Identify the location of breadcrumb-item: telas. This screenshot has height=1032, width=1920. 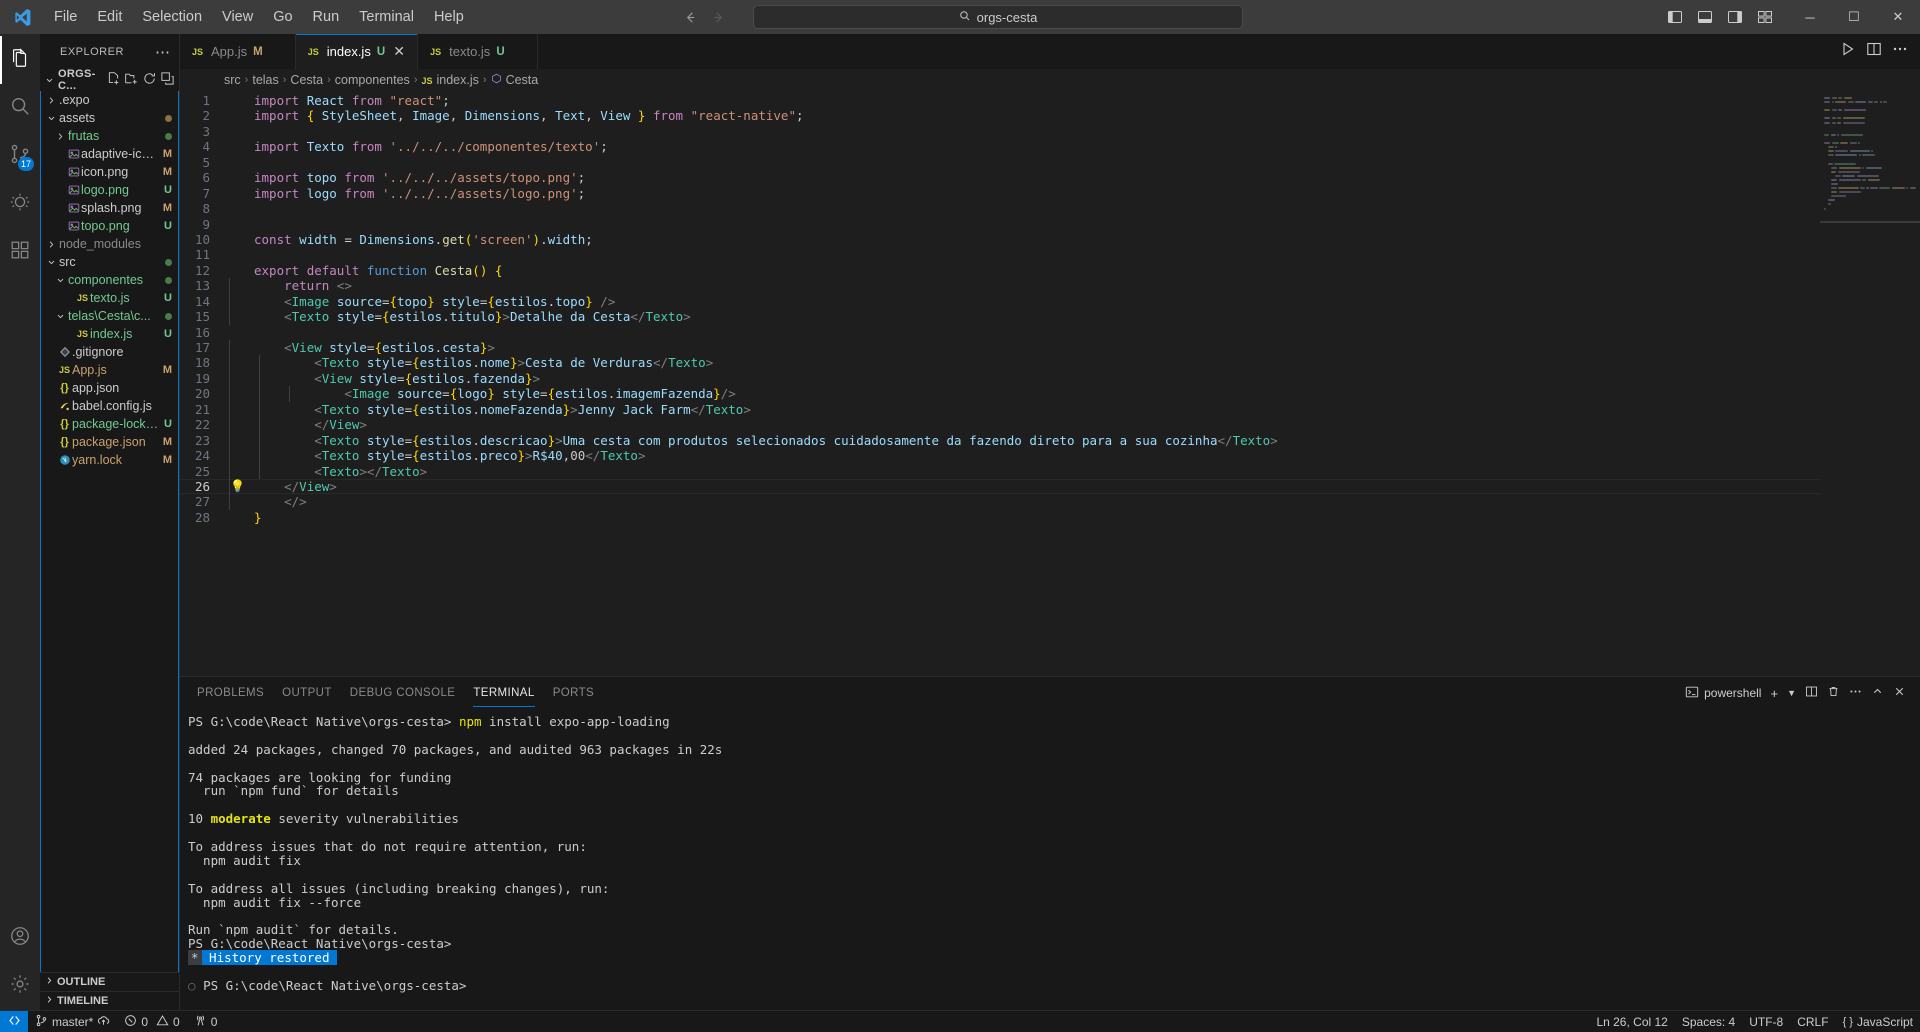
(265, 80).